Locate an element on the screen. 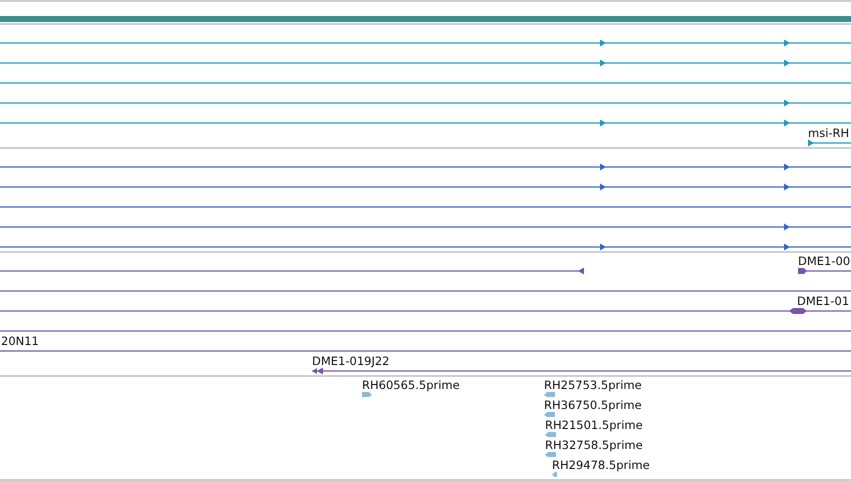 The height and width of the screenshot is (481, 851). feature-label: RH60565.5prime is located at coordinates (411, 385).